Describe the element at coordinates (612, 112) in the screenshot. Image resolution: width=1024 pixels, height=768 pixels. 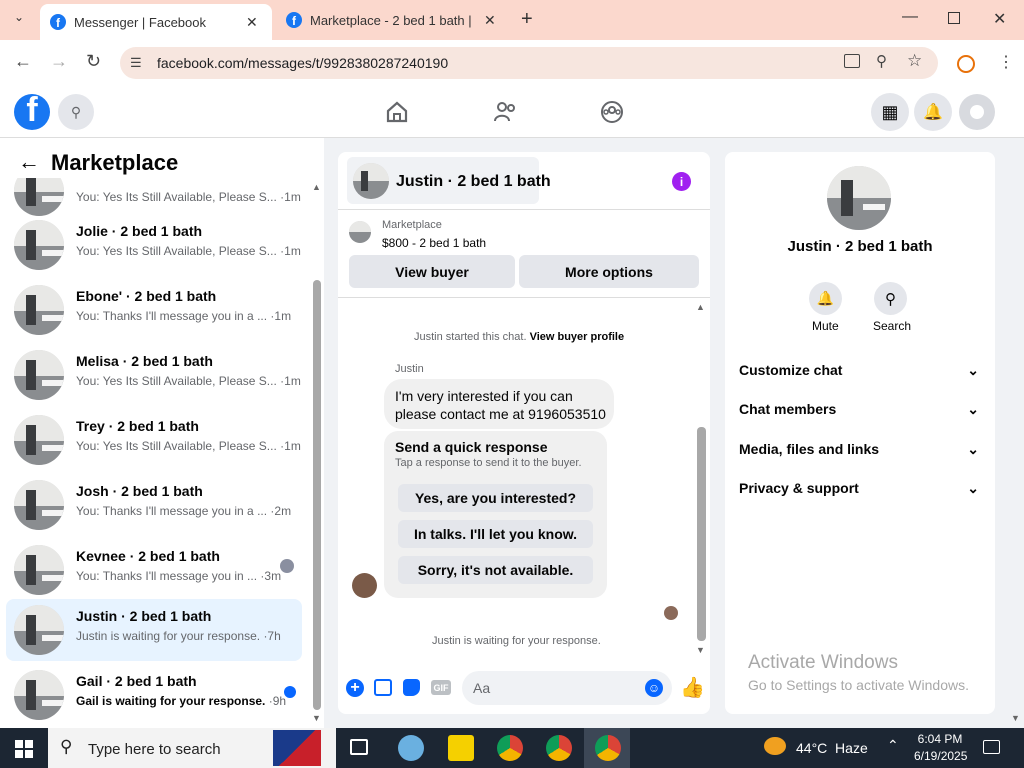
I see `groups-icon` at that location.